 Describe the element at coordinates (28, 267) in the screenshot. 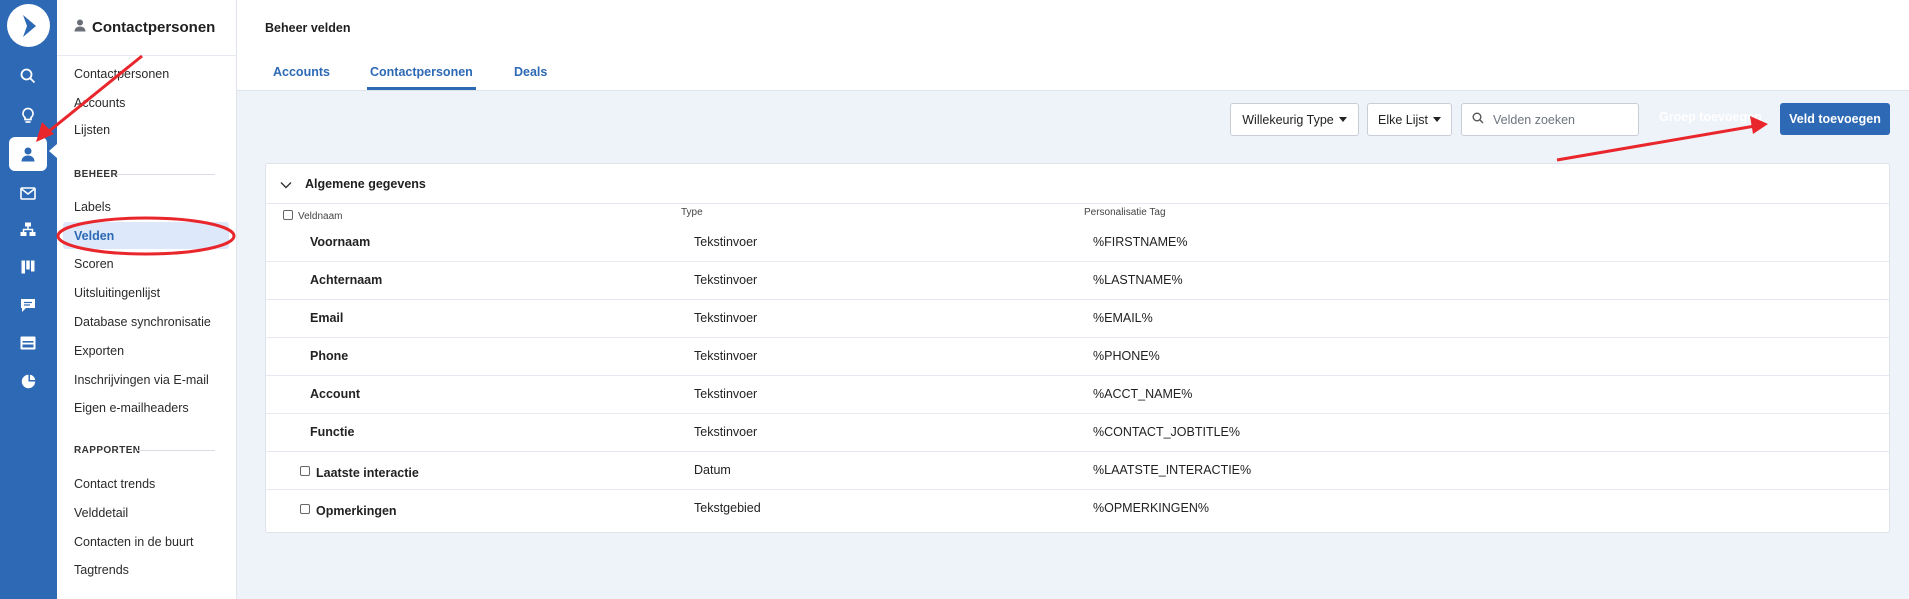

I see `pipeline-icon` at that location.